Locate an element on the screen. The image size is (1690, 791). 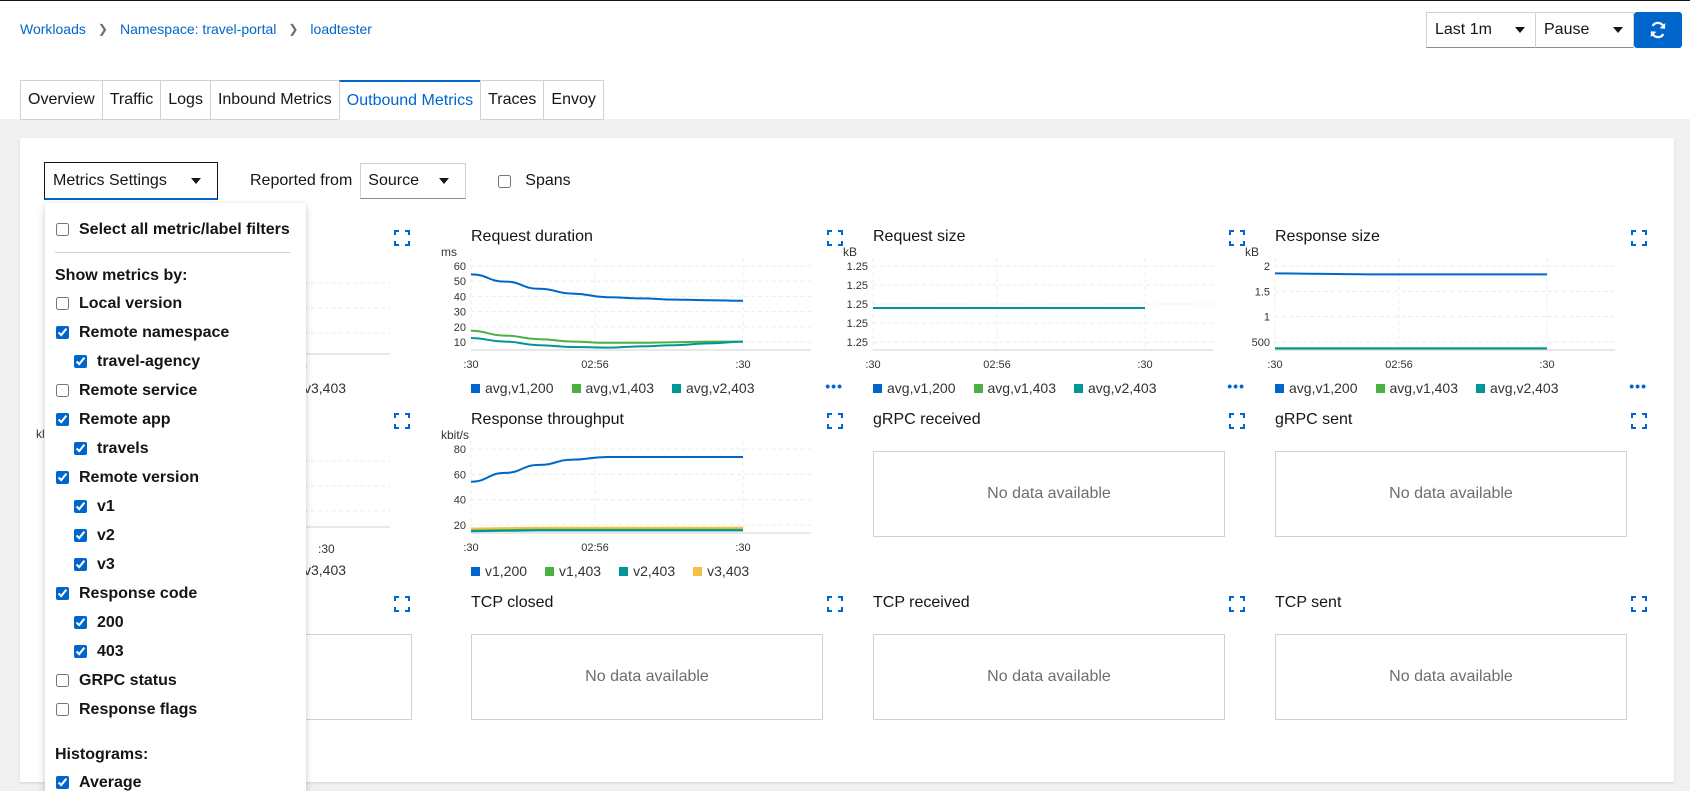
tab-traces: Traces is located at coordinates (512, 100).